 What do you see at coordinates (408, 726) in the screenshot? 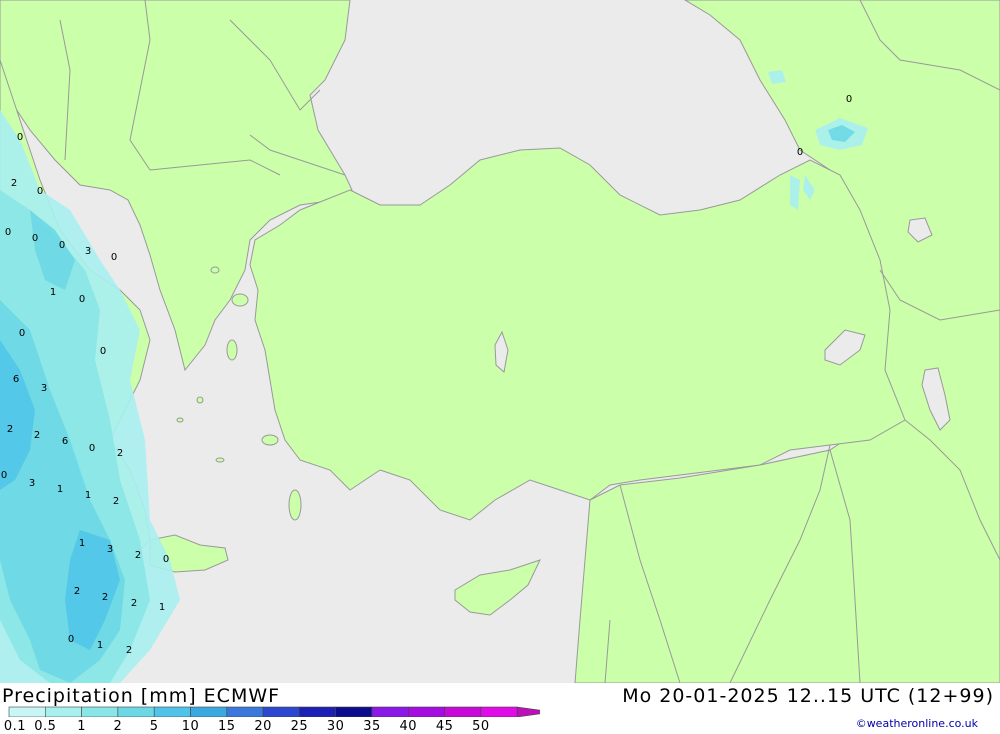
I see `legend-tick-label: 40` at bounding box center [408, 726].